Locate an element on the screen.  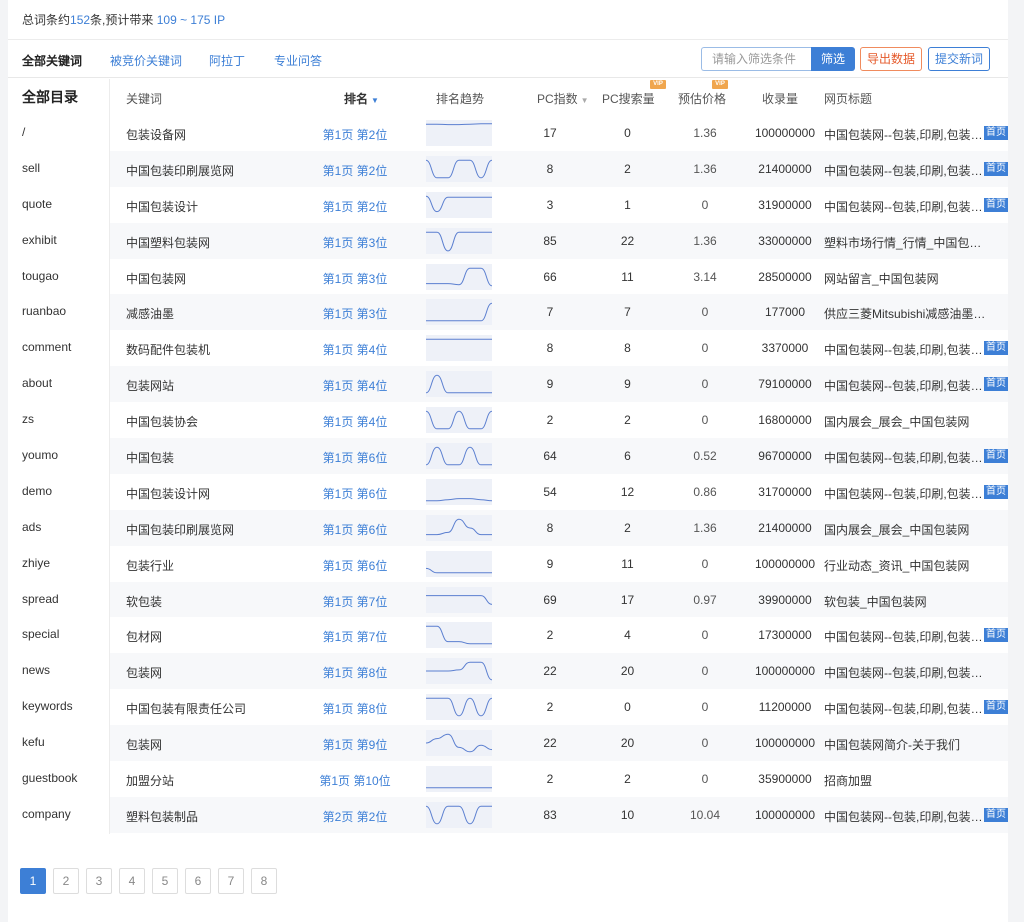
keyword-cell: 中国塑料包装网 is located at coordinates (168, 242).